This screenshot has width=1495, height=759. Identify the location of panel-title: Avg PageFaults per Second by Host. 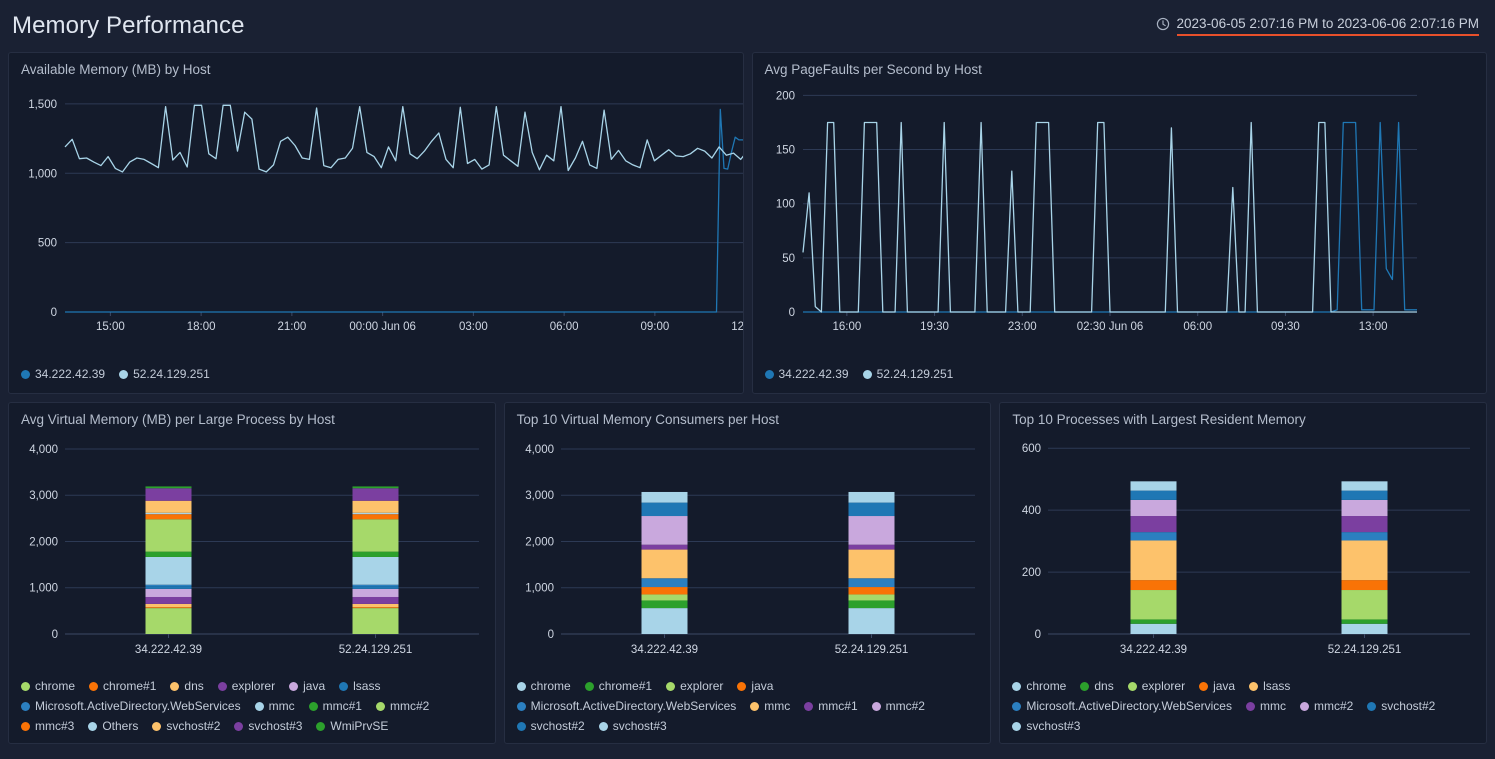
(873, 69).